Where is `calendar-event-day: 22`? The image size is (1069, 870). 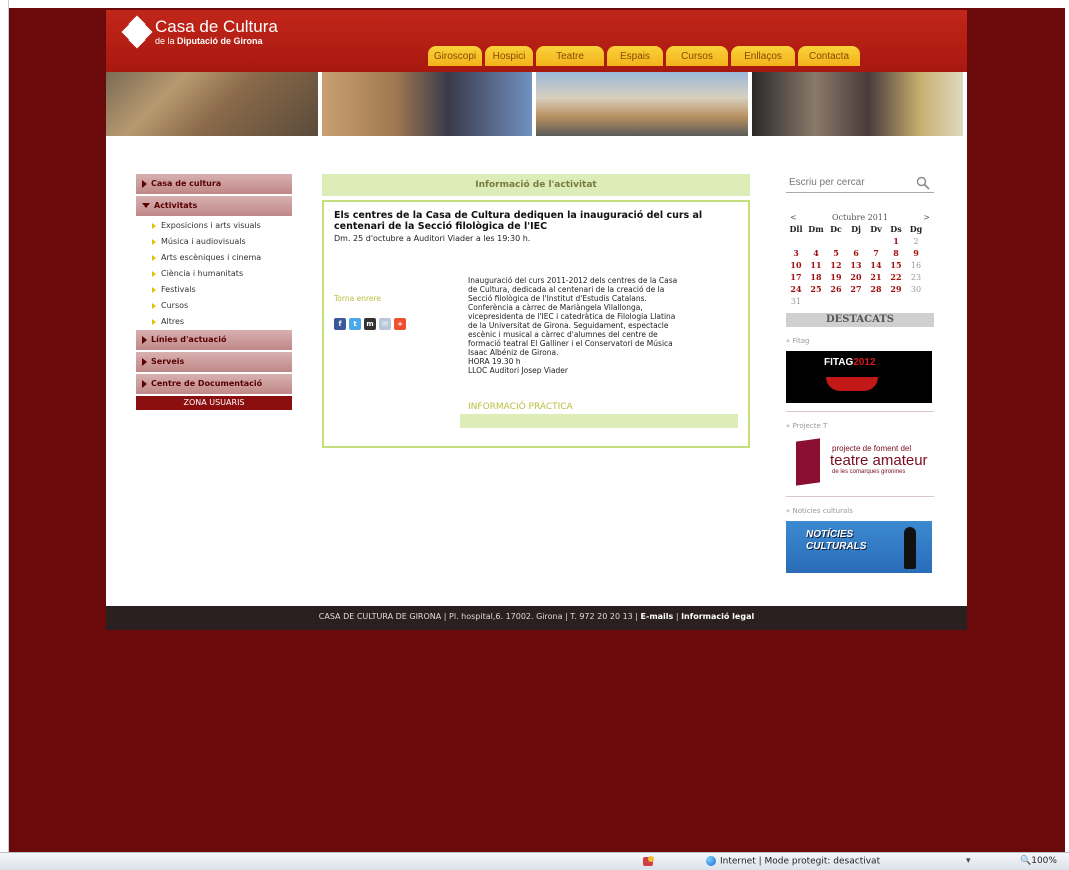 calendar-event-day: 22 is located at coordinates (896, 277).